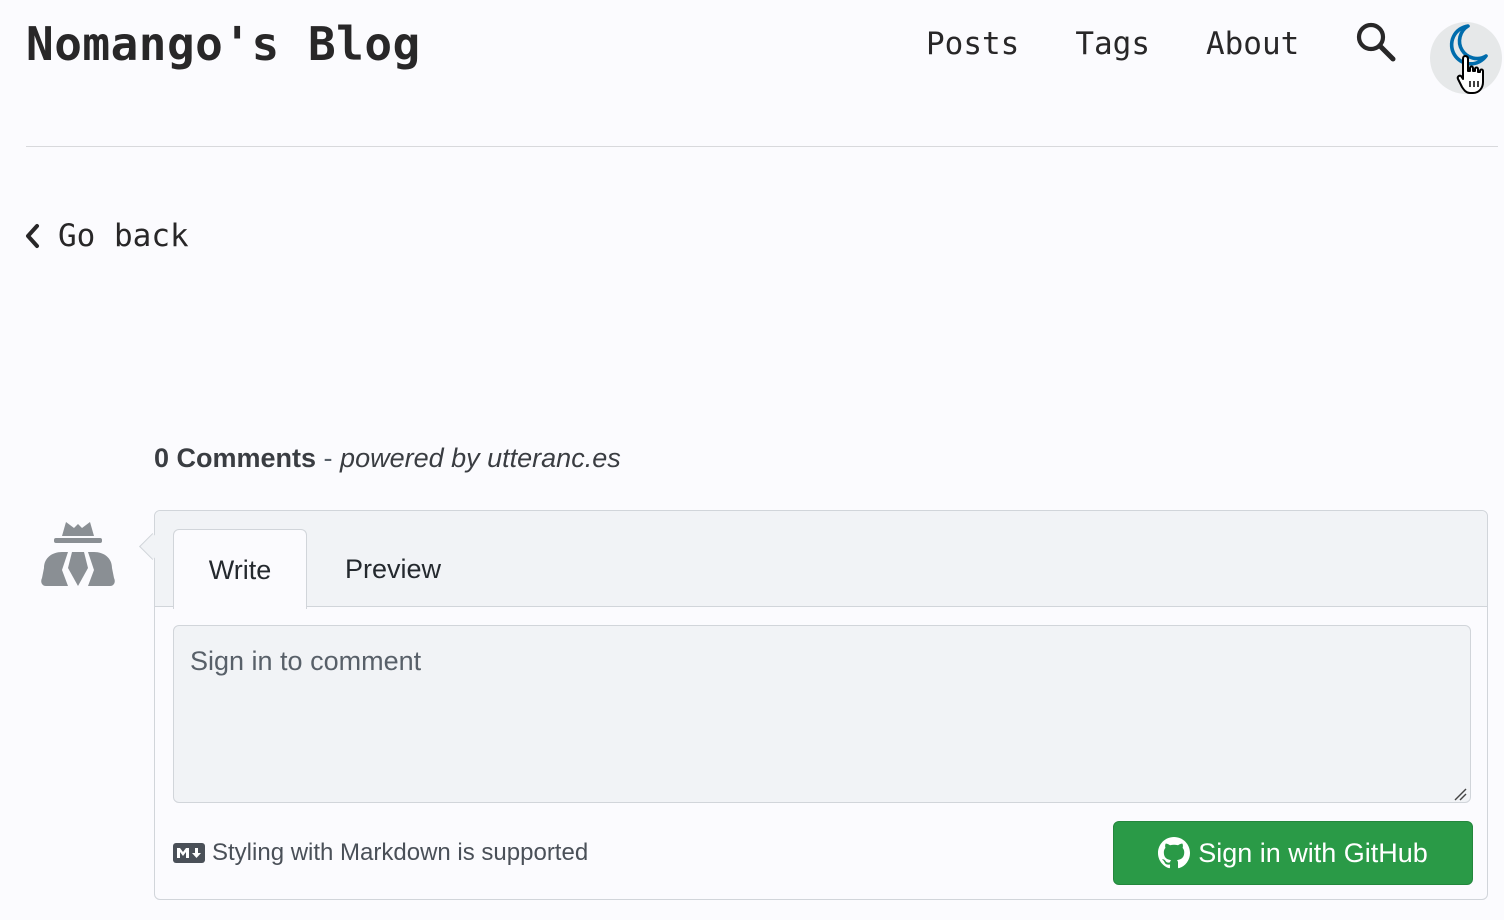 The image size is (1504, 920). Describe the element at coordinates (1460, 794) in the screenshot. I see `resize-handle-icon` at that location.